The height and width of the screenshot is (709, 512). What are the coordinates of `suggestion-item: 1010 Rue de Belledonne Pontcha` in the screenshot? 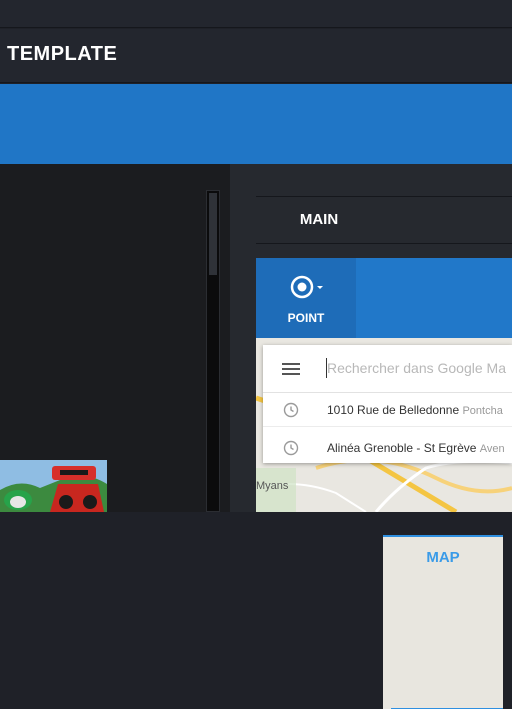 It's located at (387, 410).